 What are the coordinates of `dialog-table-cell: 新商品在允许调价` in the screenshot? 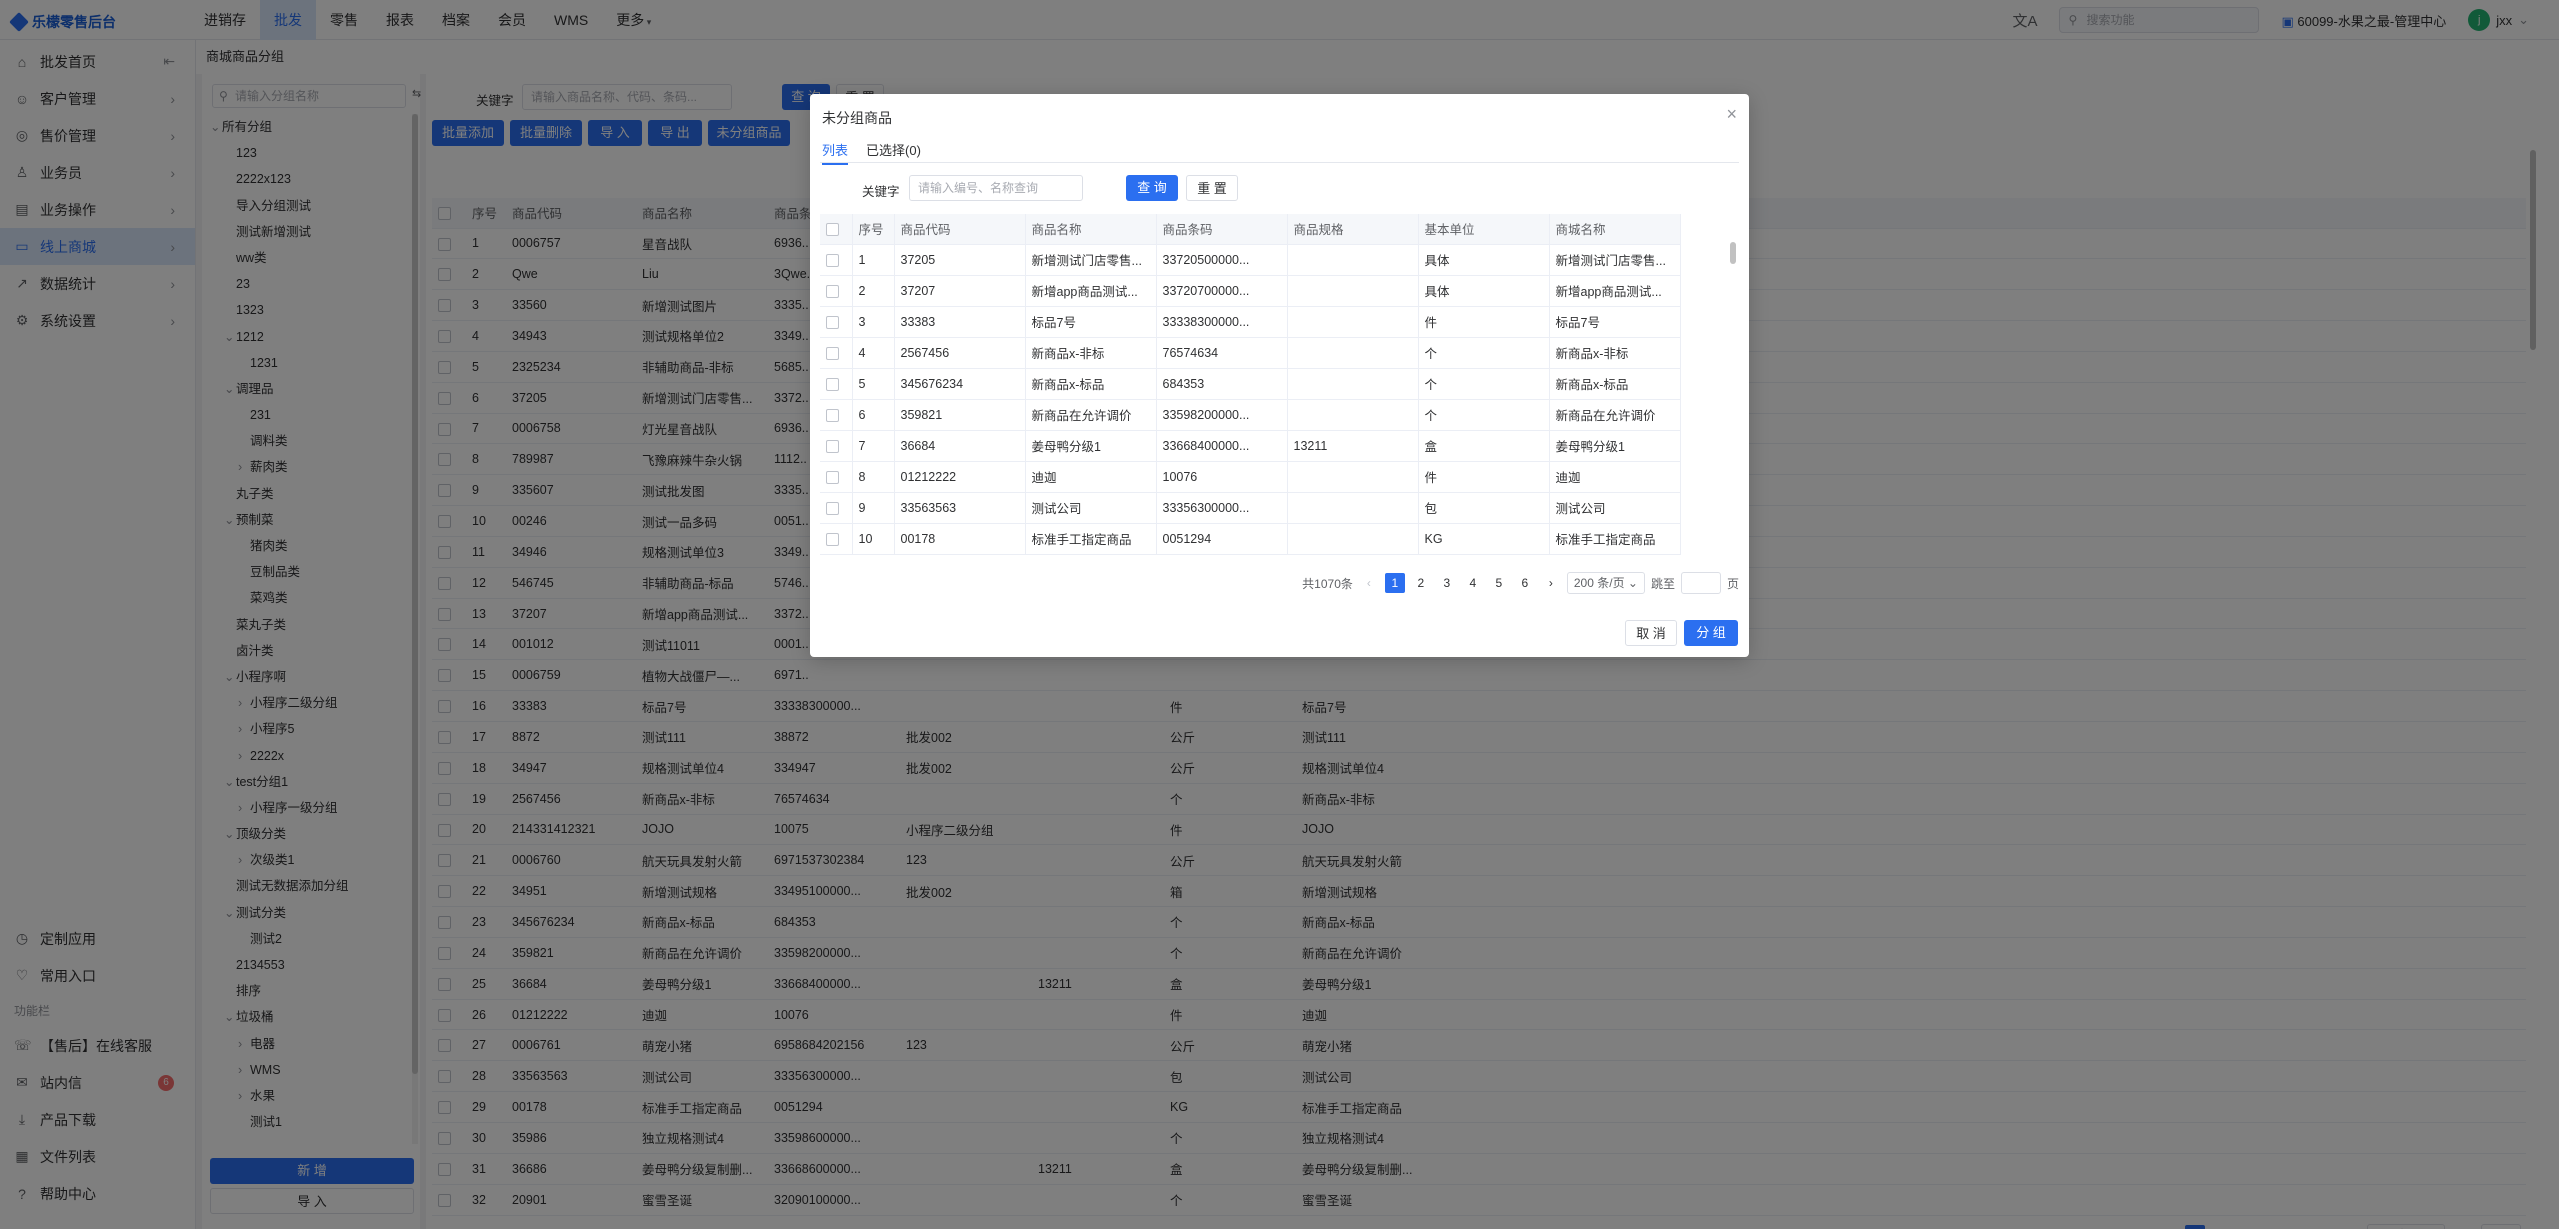 It's located at (1091, 415).